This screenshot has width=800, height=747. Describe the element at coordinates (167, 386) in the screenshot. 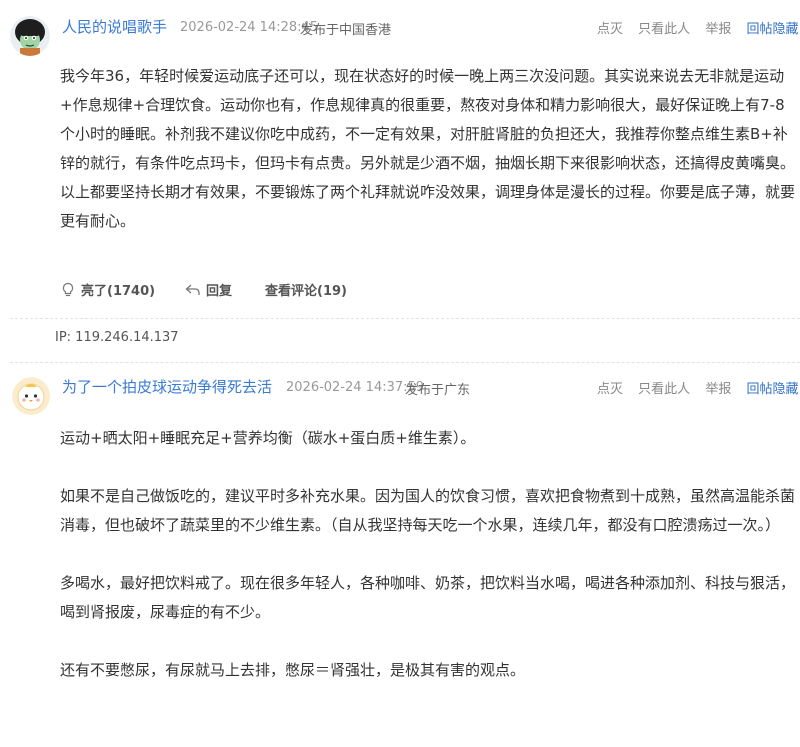

I see `username-link: 为了一个拍皮球运动争得死去活` at that location.